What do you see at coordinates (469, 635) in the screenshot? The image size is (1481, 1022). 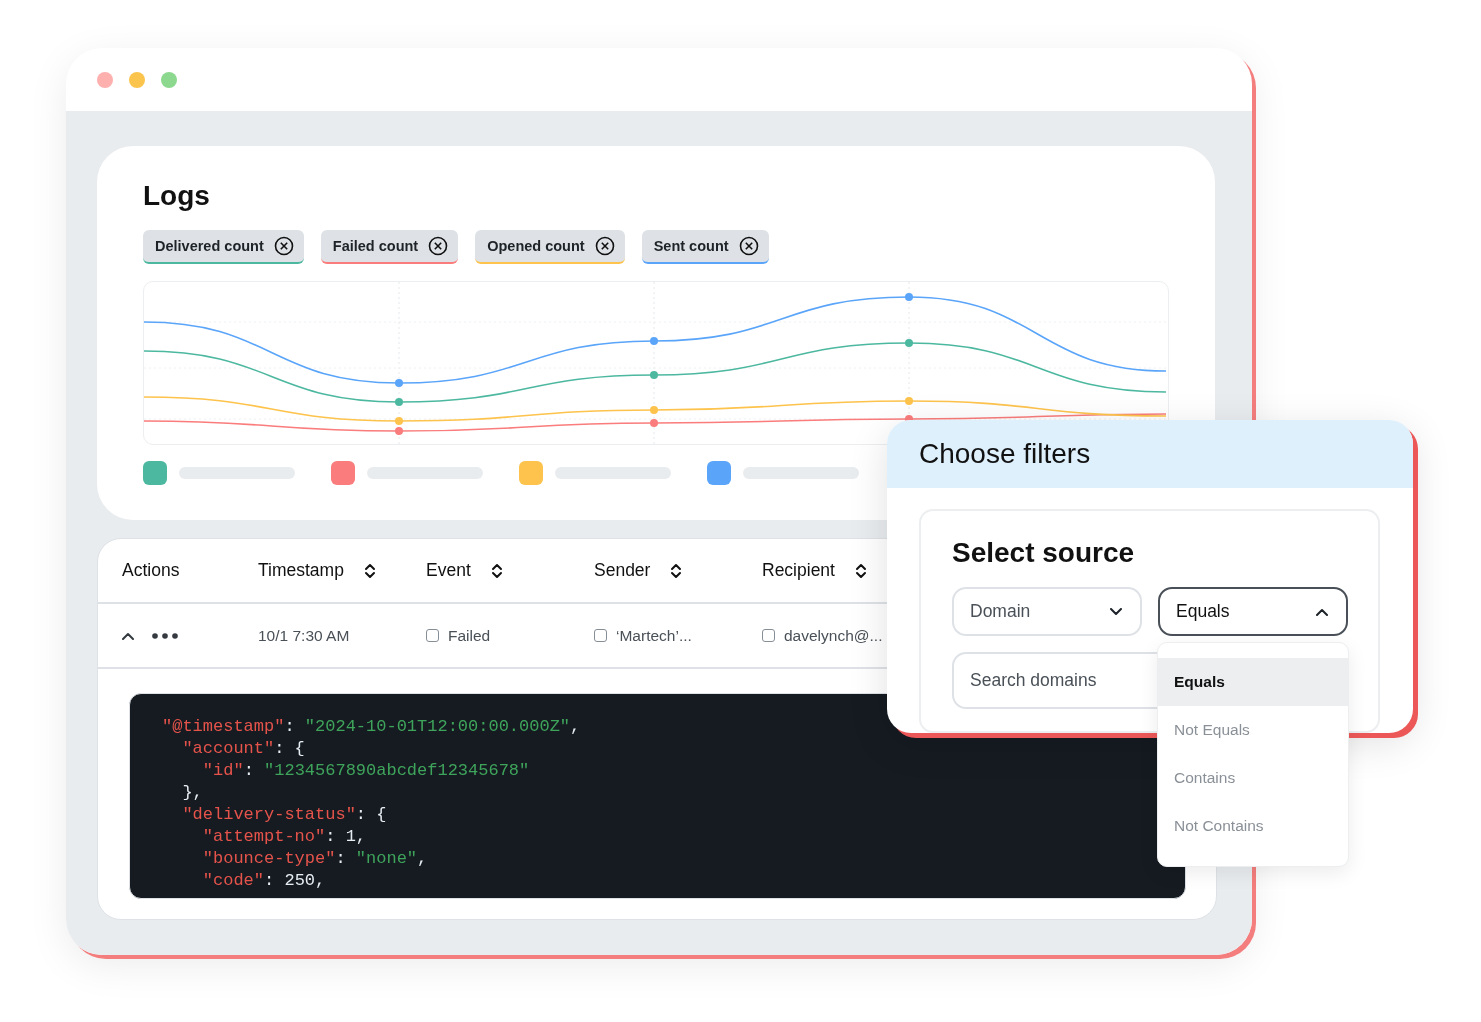 I see `table-cell: Failed` at bounding box center [469, 635].